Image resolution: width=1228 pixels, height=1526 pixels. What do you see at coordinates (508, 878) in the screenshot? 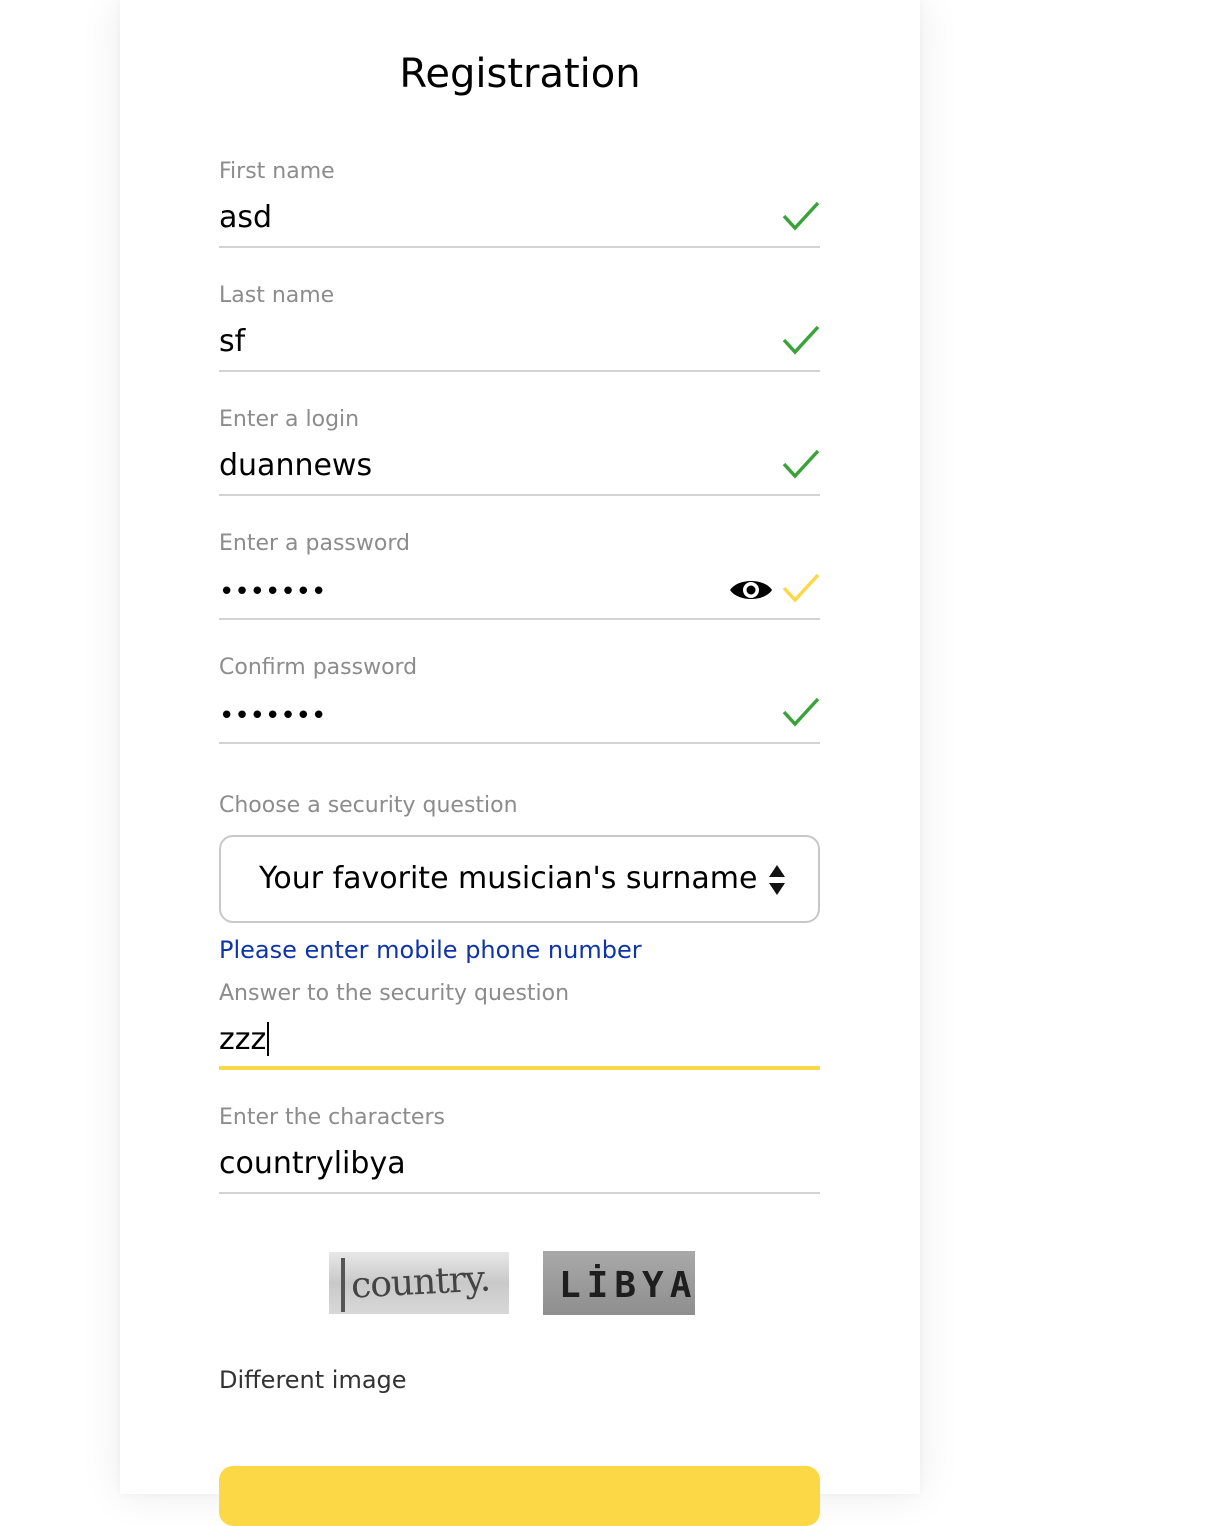
I see `security-question-value: Your favorite musician's surname` at bounding box center [508, 878].